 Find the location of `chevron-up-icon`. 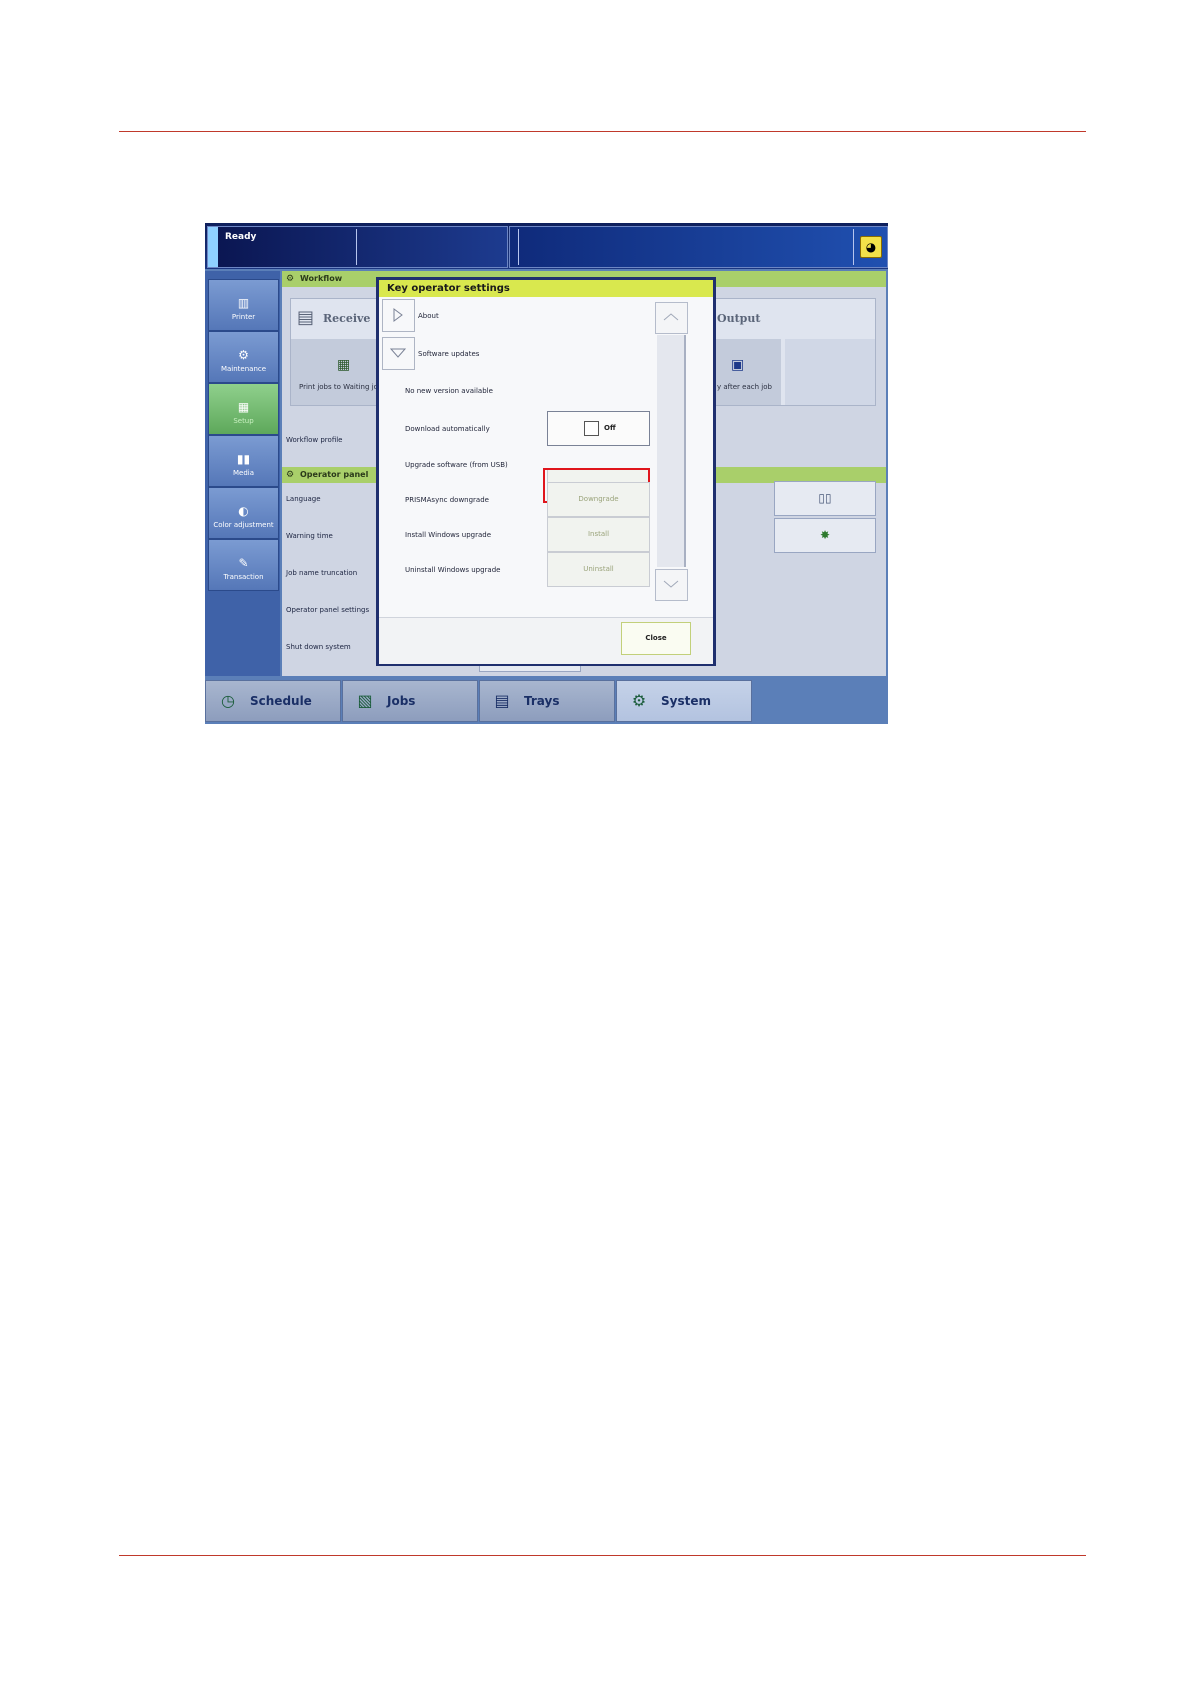

chevron-up-icon is located at coordinates (671, 317).